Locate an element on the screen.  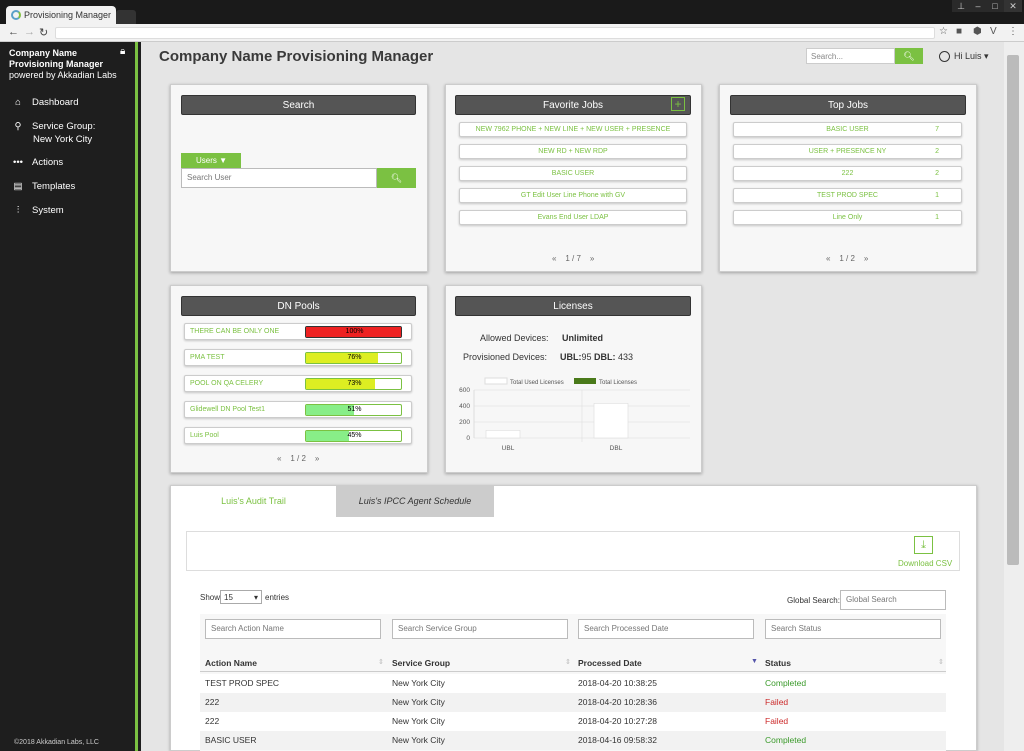
column-header: Processed Date is located at coordinates (610, 663).